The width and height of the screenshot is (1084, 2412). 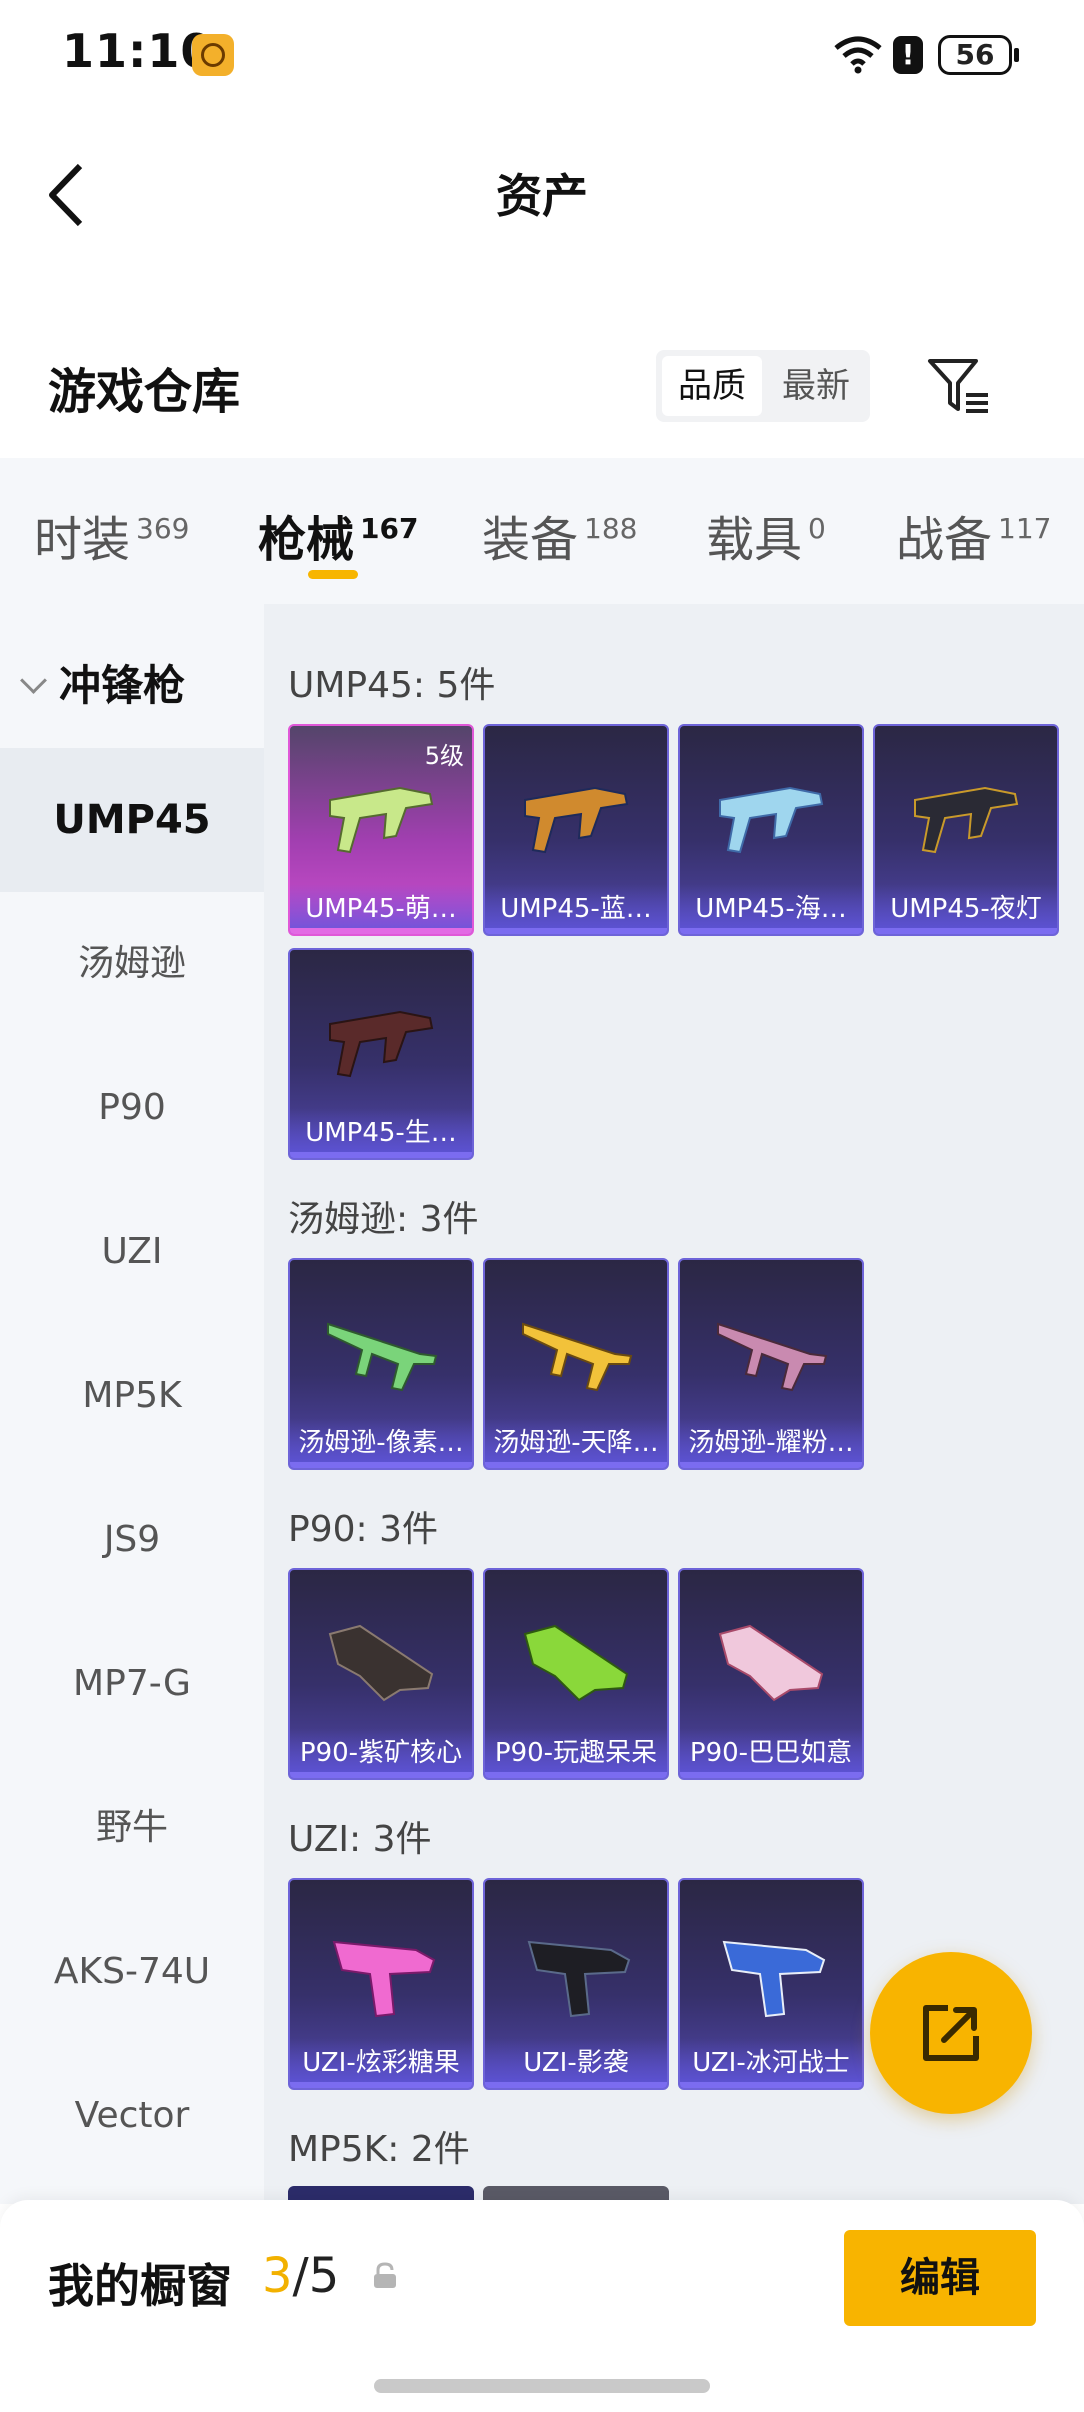 I want to click on group-header-ump45: UMP45: 5件, so click(x=392, y=685).